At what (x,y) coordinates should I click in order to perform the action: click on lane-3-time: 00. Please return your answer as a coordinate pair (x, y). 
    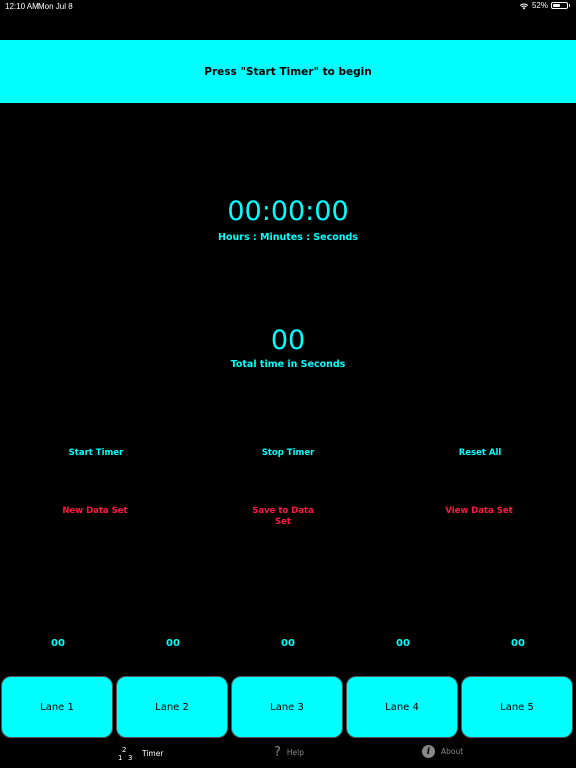
    Looking at the image, I should click on (288, 643).